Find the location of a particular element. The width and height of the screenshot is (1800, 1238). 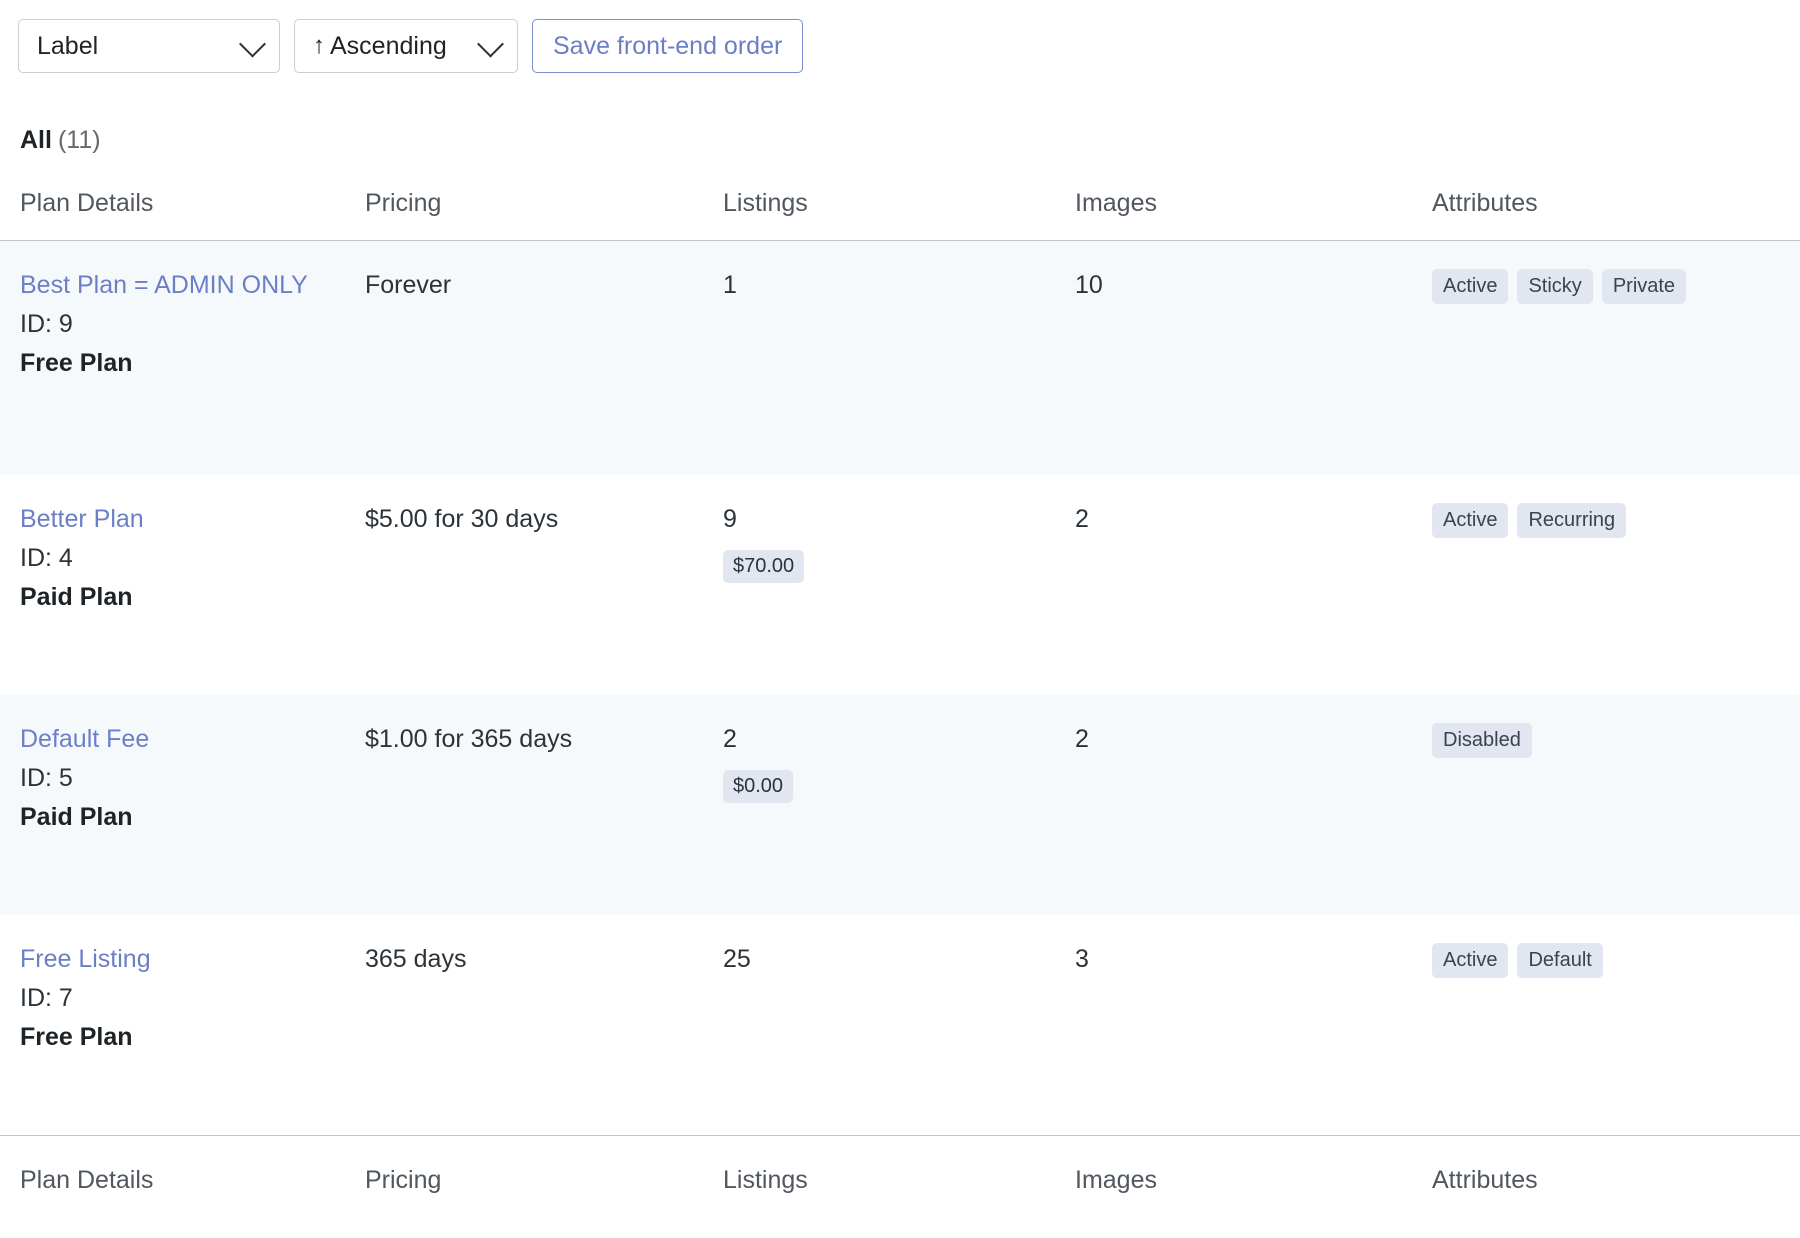

listings-count: 2 is located at coordinates (730, 739).